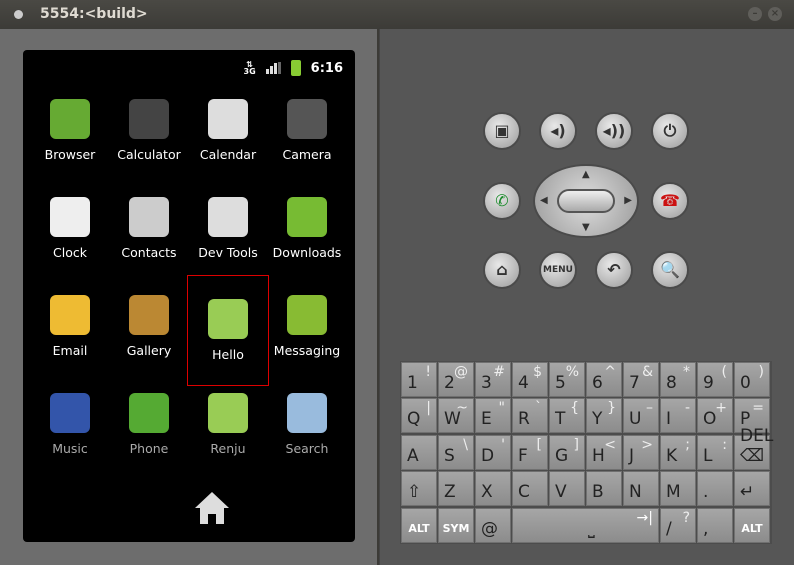  What do you see at coordinates (293, 68) in the screenshot?
I see `status-bar: ⇅ 3G 6:16` at bounding box center [293, 68].